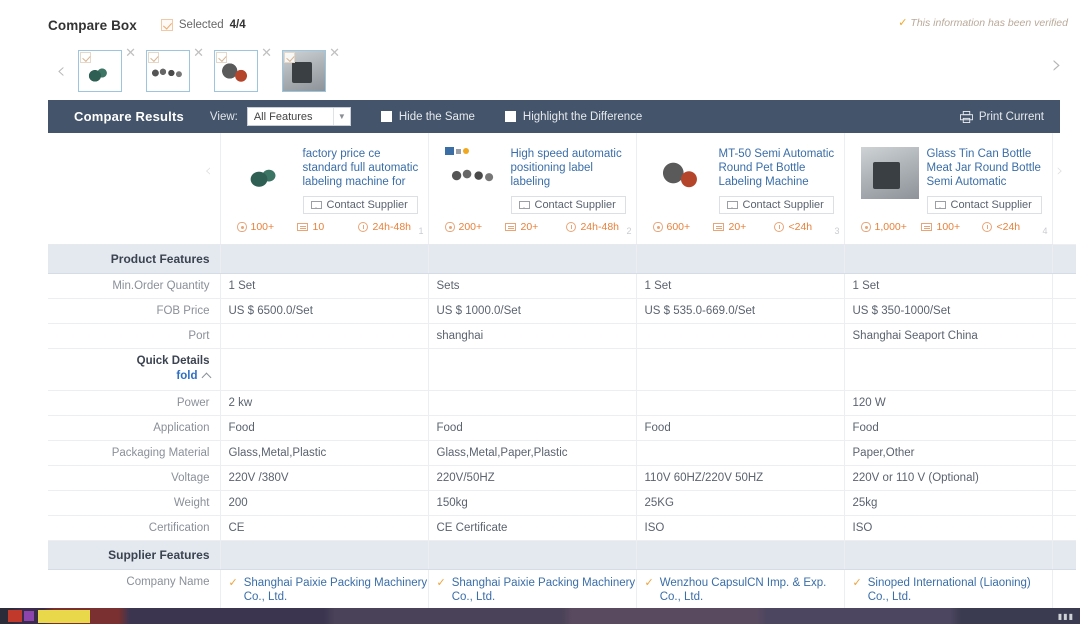 This screenshot has width=1080, height=624. Describe the element at coordinates (134, 311) in the screenshot. I see `row-label: FOB Price` at that location.